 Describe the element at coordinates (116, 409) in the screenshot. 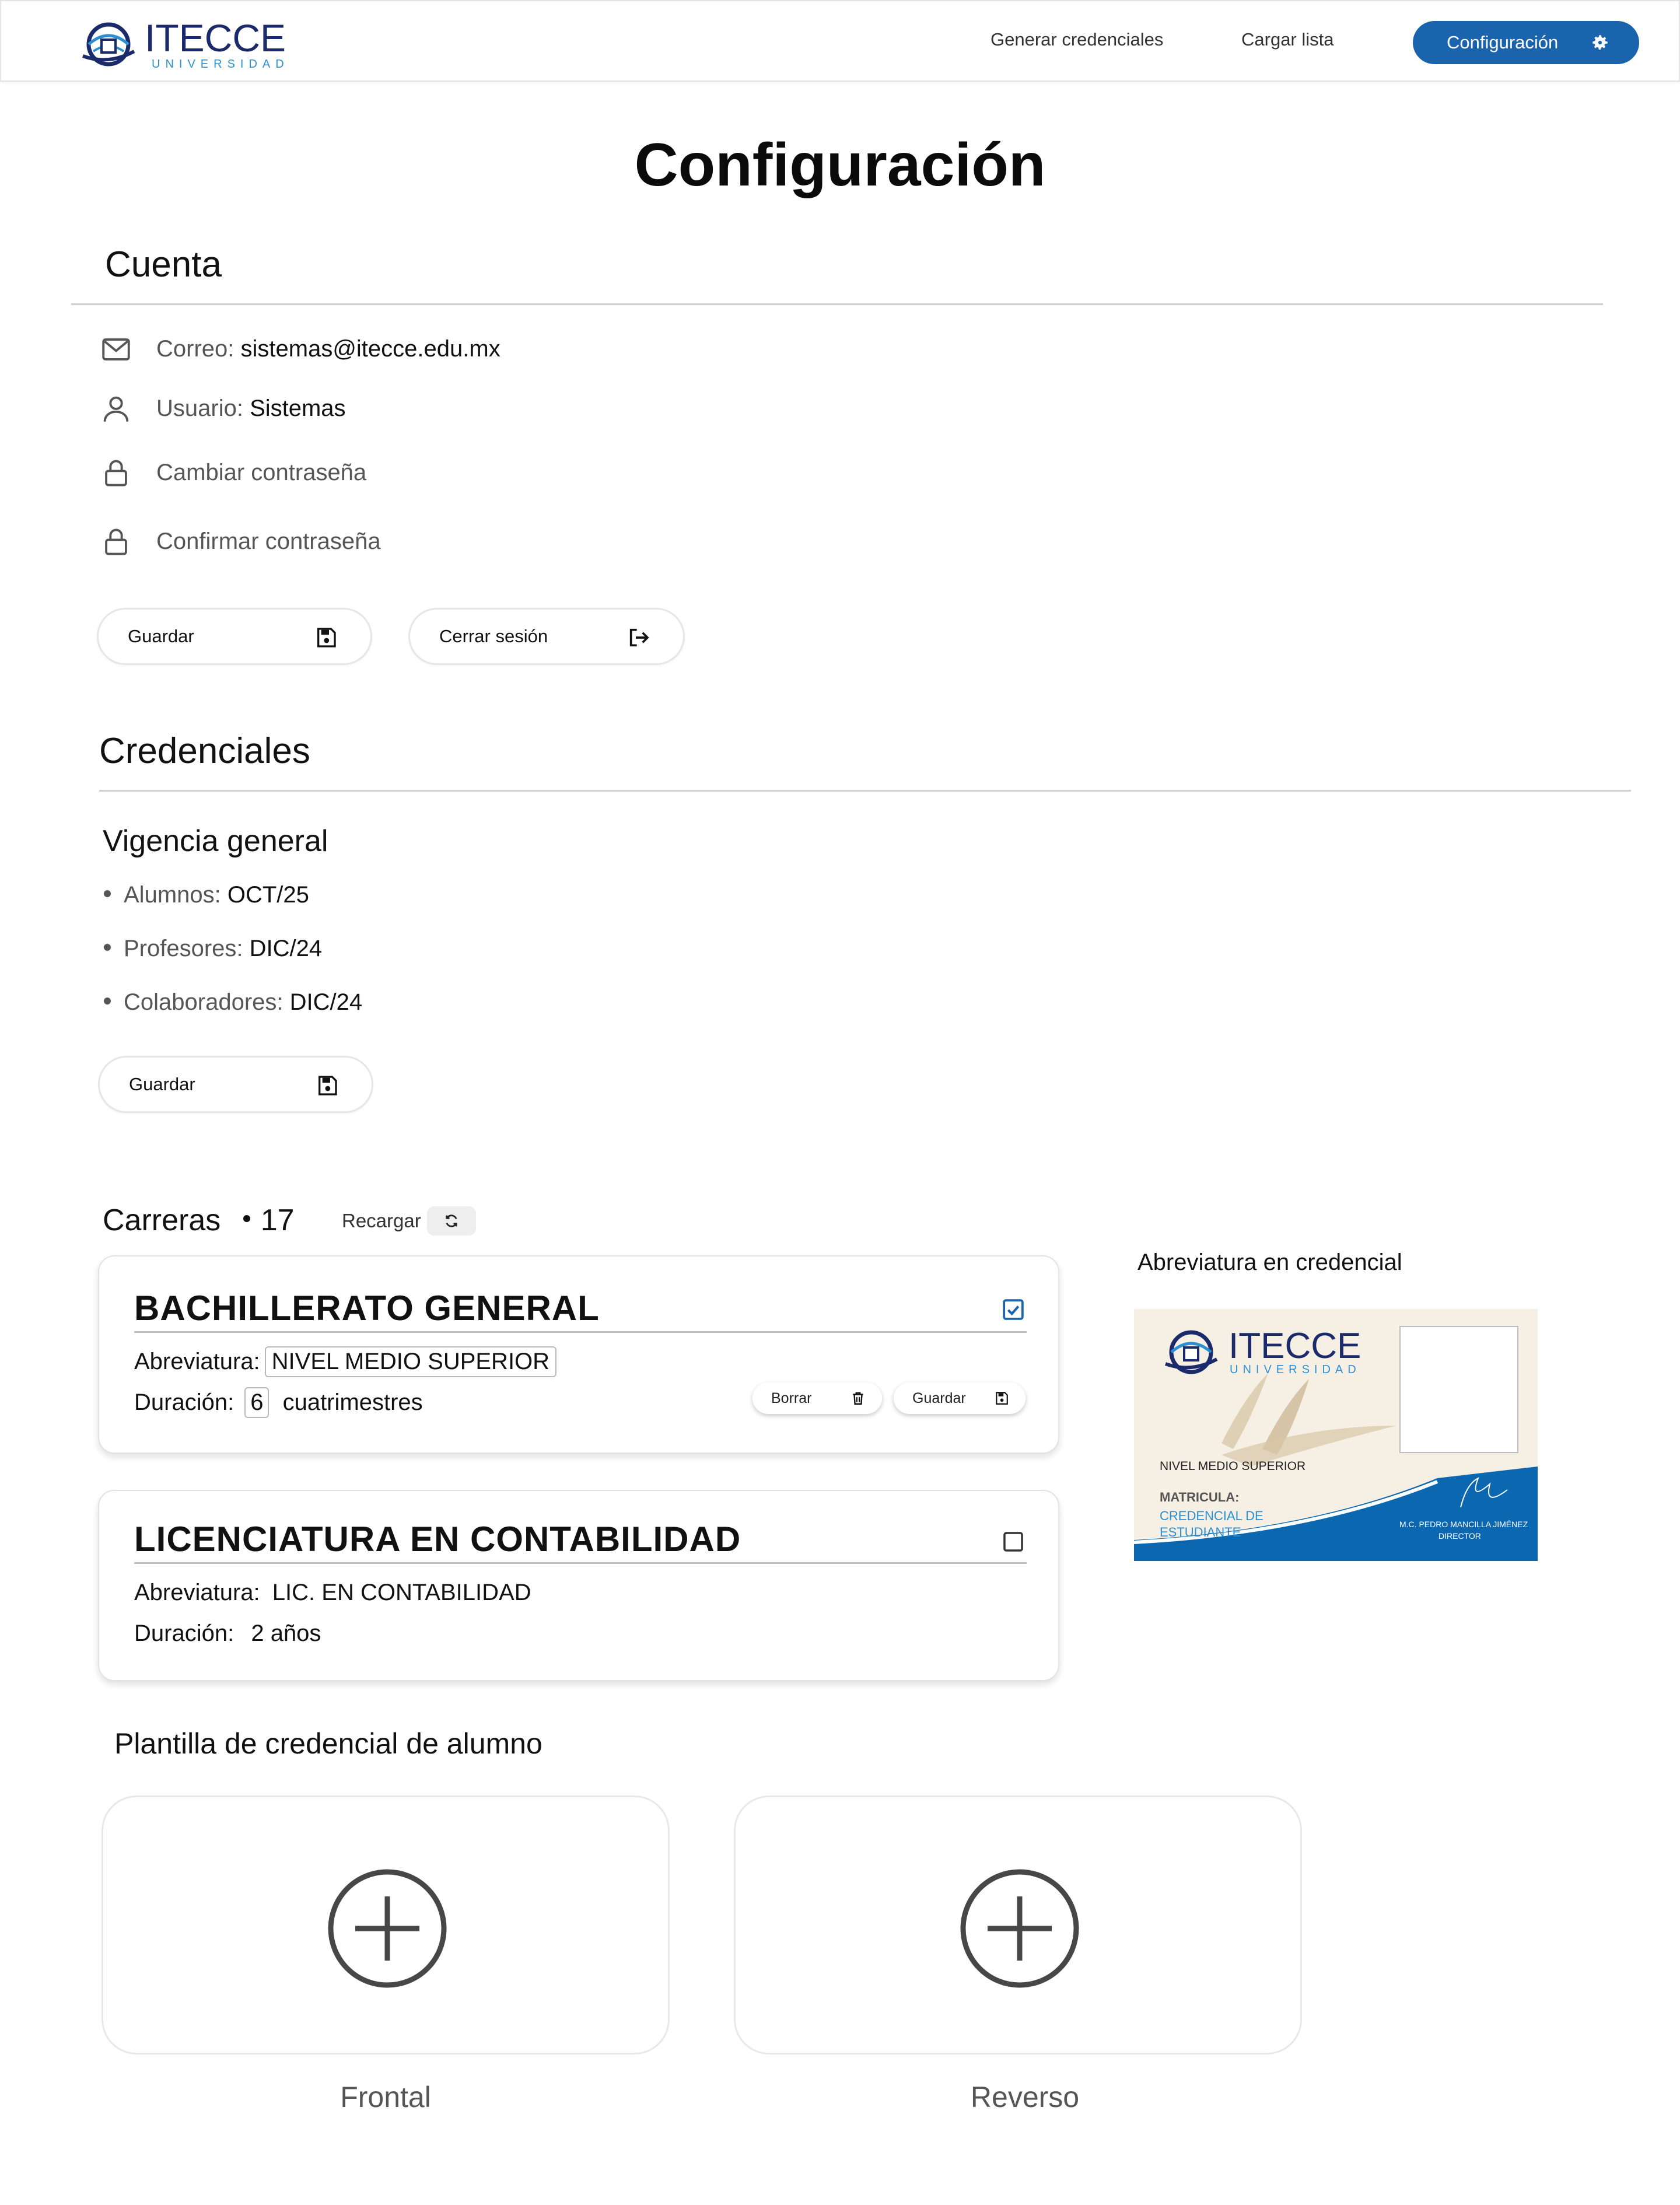

I see `user-icon` at that location.